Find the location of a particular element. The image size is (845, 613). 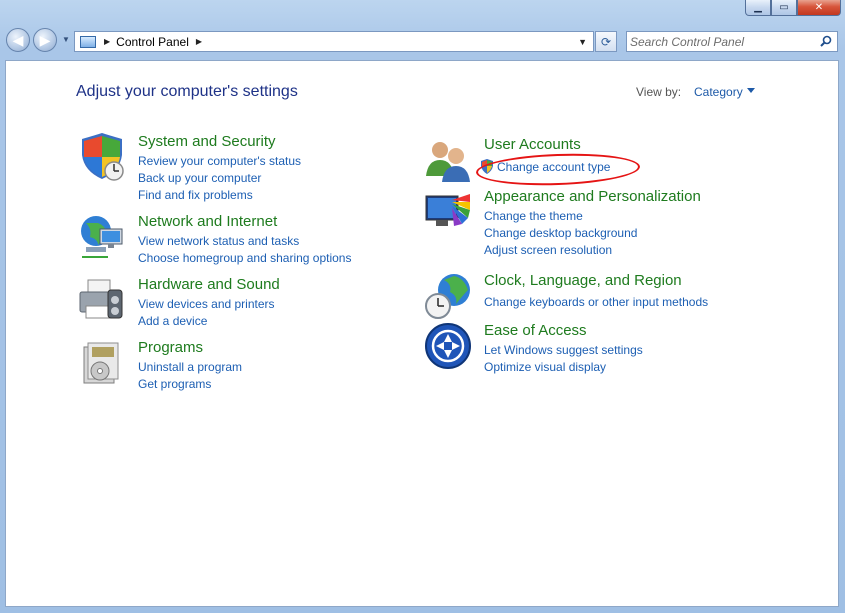

category-title: Clock, Language, and Region is located at coordinates (583, 280).